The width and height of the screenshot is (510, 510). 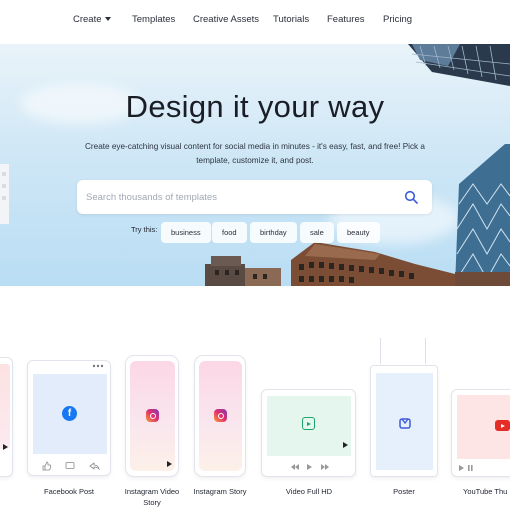 What do you see at coordinates (69, 491) in the screenshot?
I see `template-label-facebook-post: Facebook Post` at bounding box center [69, 491].